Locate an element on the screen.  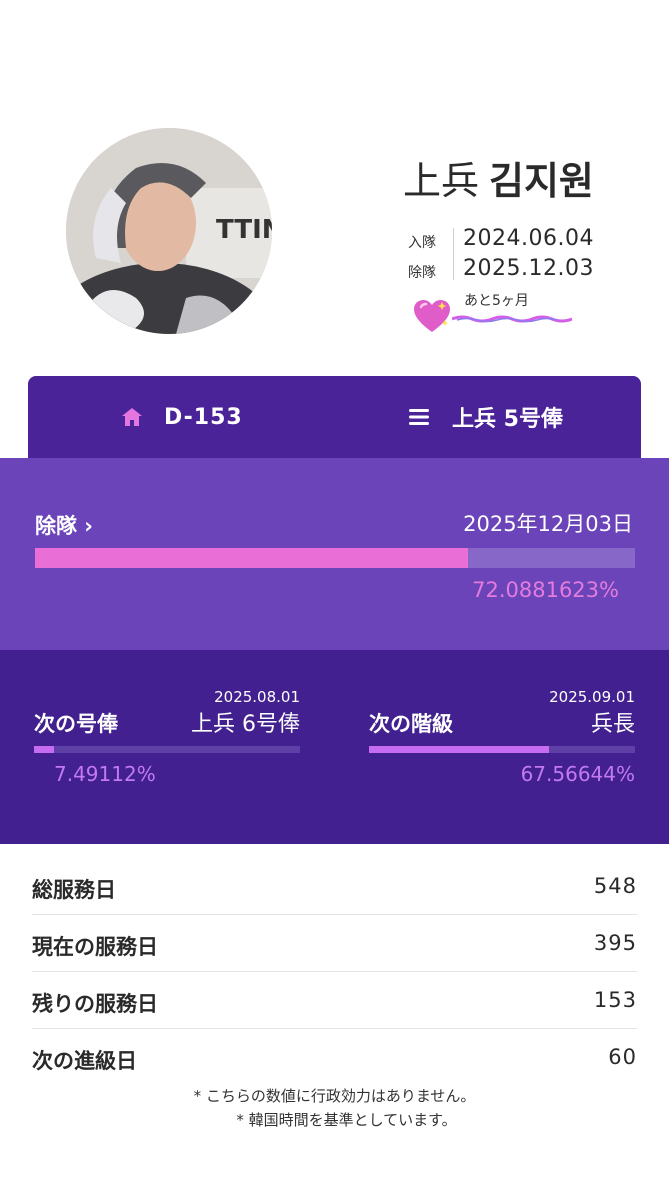
stat-row: 残りの服務日 153 is located at coordinates (334, 1000).